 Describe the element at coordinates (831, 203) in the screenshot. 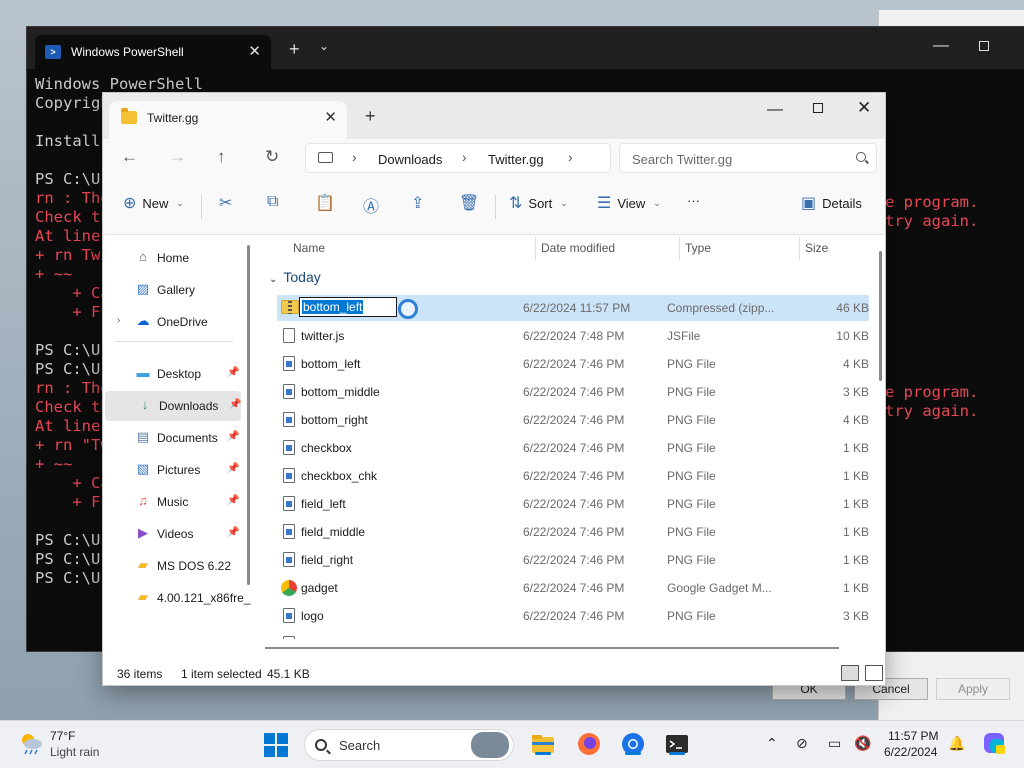

I see `details-pane-button: ▣ Details` at that location.